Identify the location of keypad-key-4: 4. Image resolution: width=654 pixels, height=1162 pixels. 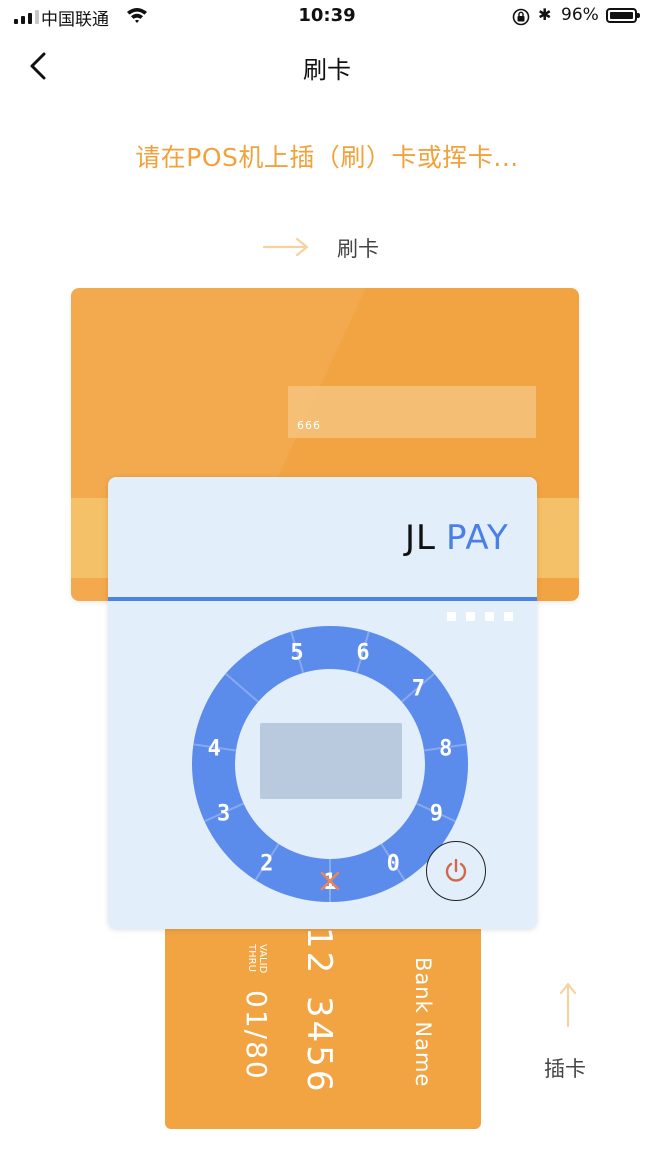
(214, 748).